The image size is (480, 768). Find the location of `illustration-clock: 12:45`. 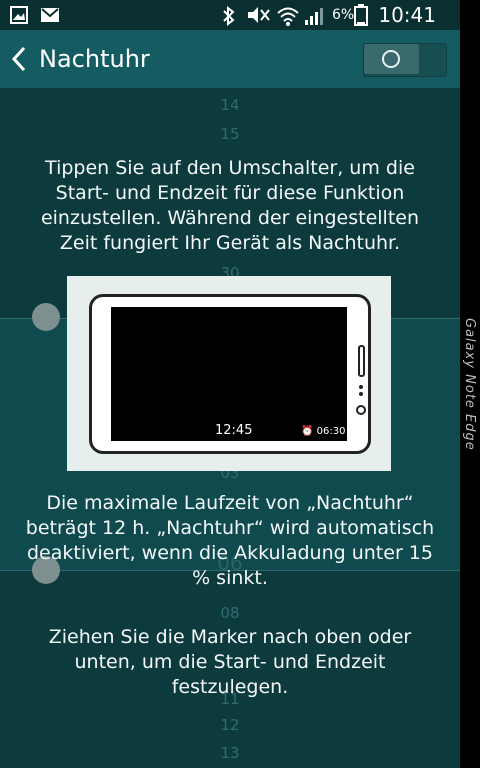

illustration-clock: 12:45 is located at coordinates (234, 430).